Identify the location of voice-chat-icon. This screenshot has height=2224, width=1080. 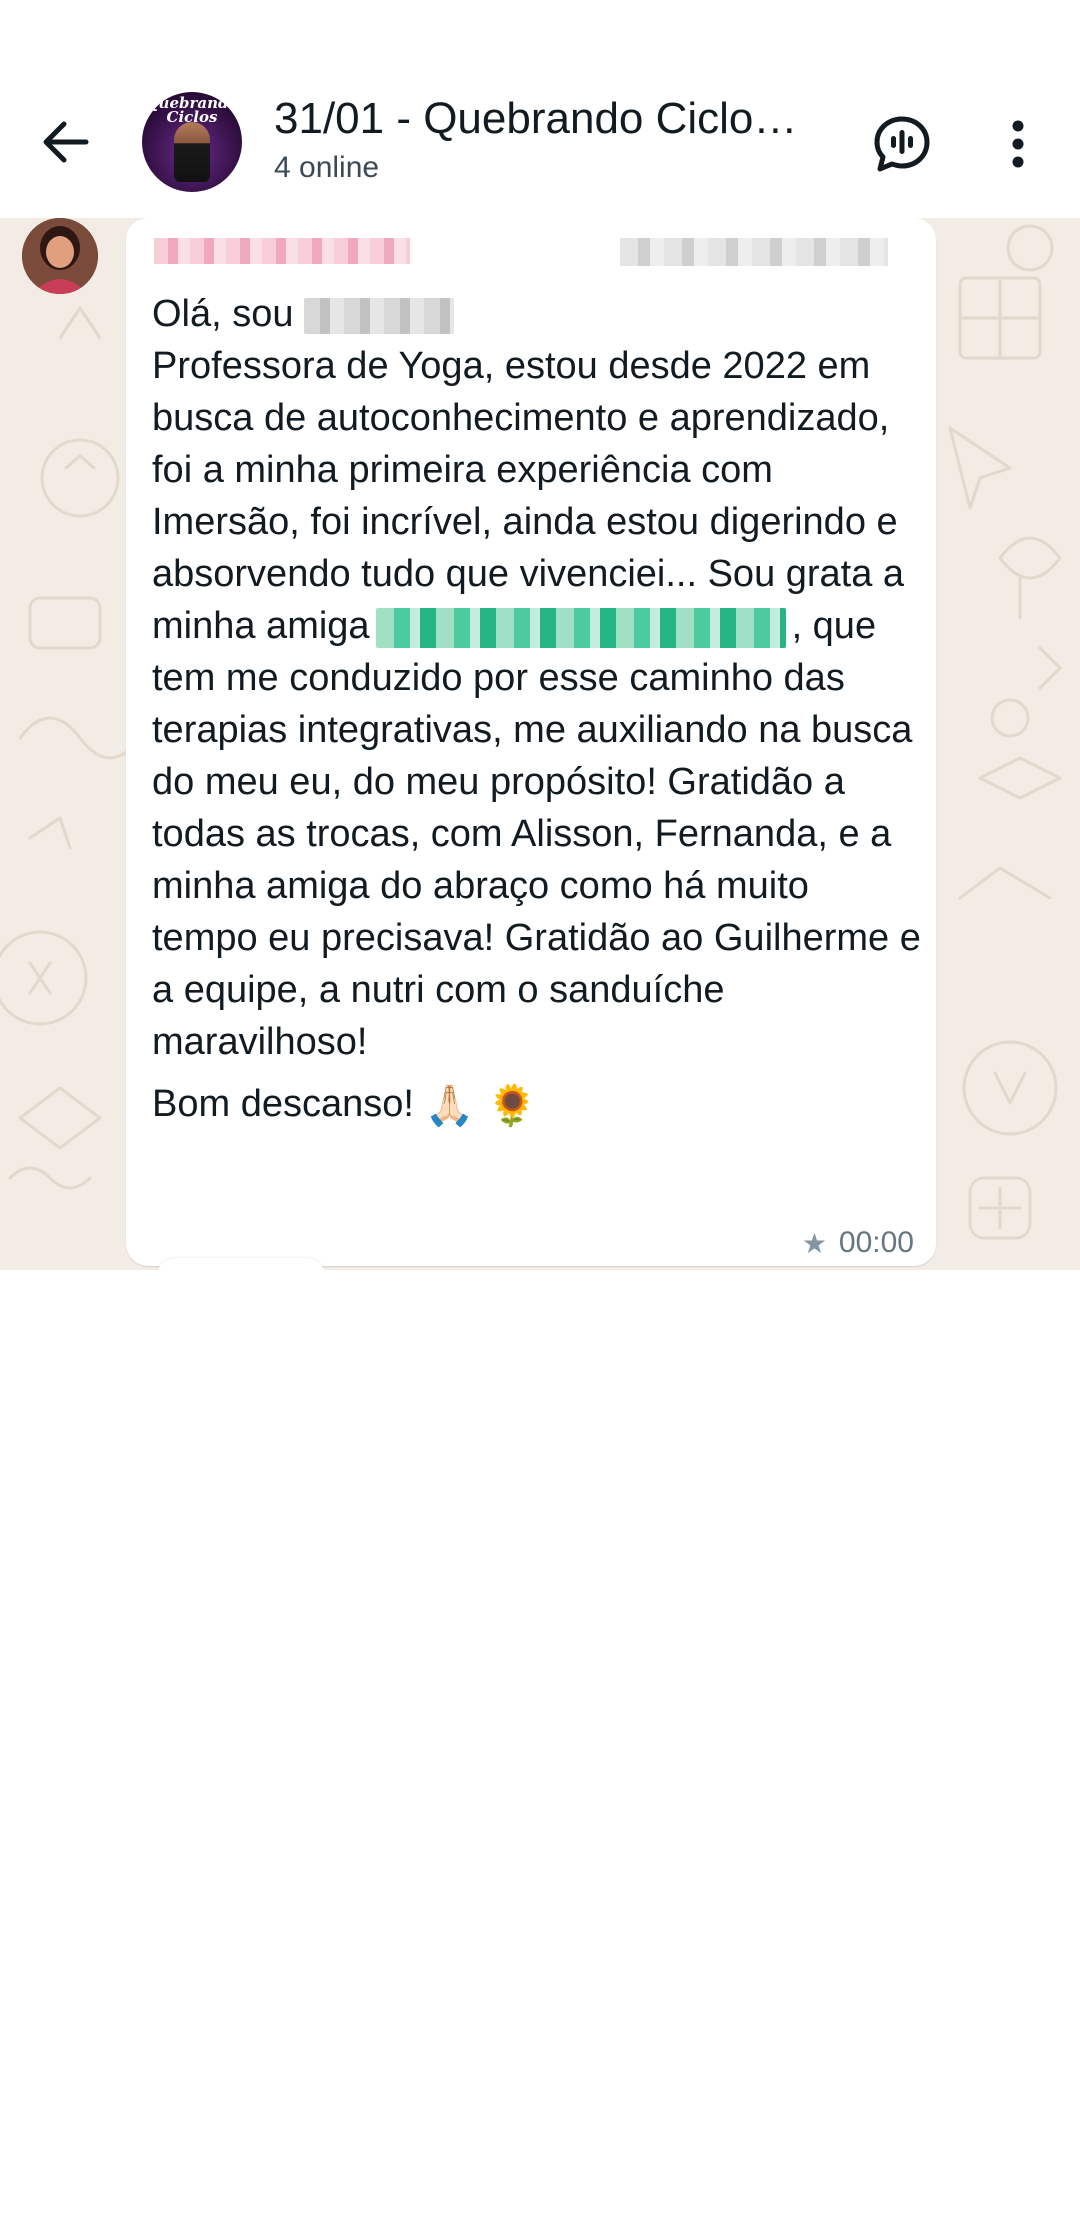
(902, 144).